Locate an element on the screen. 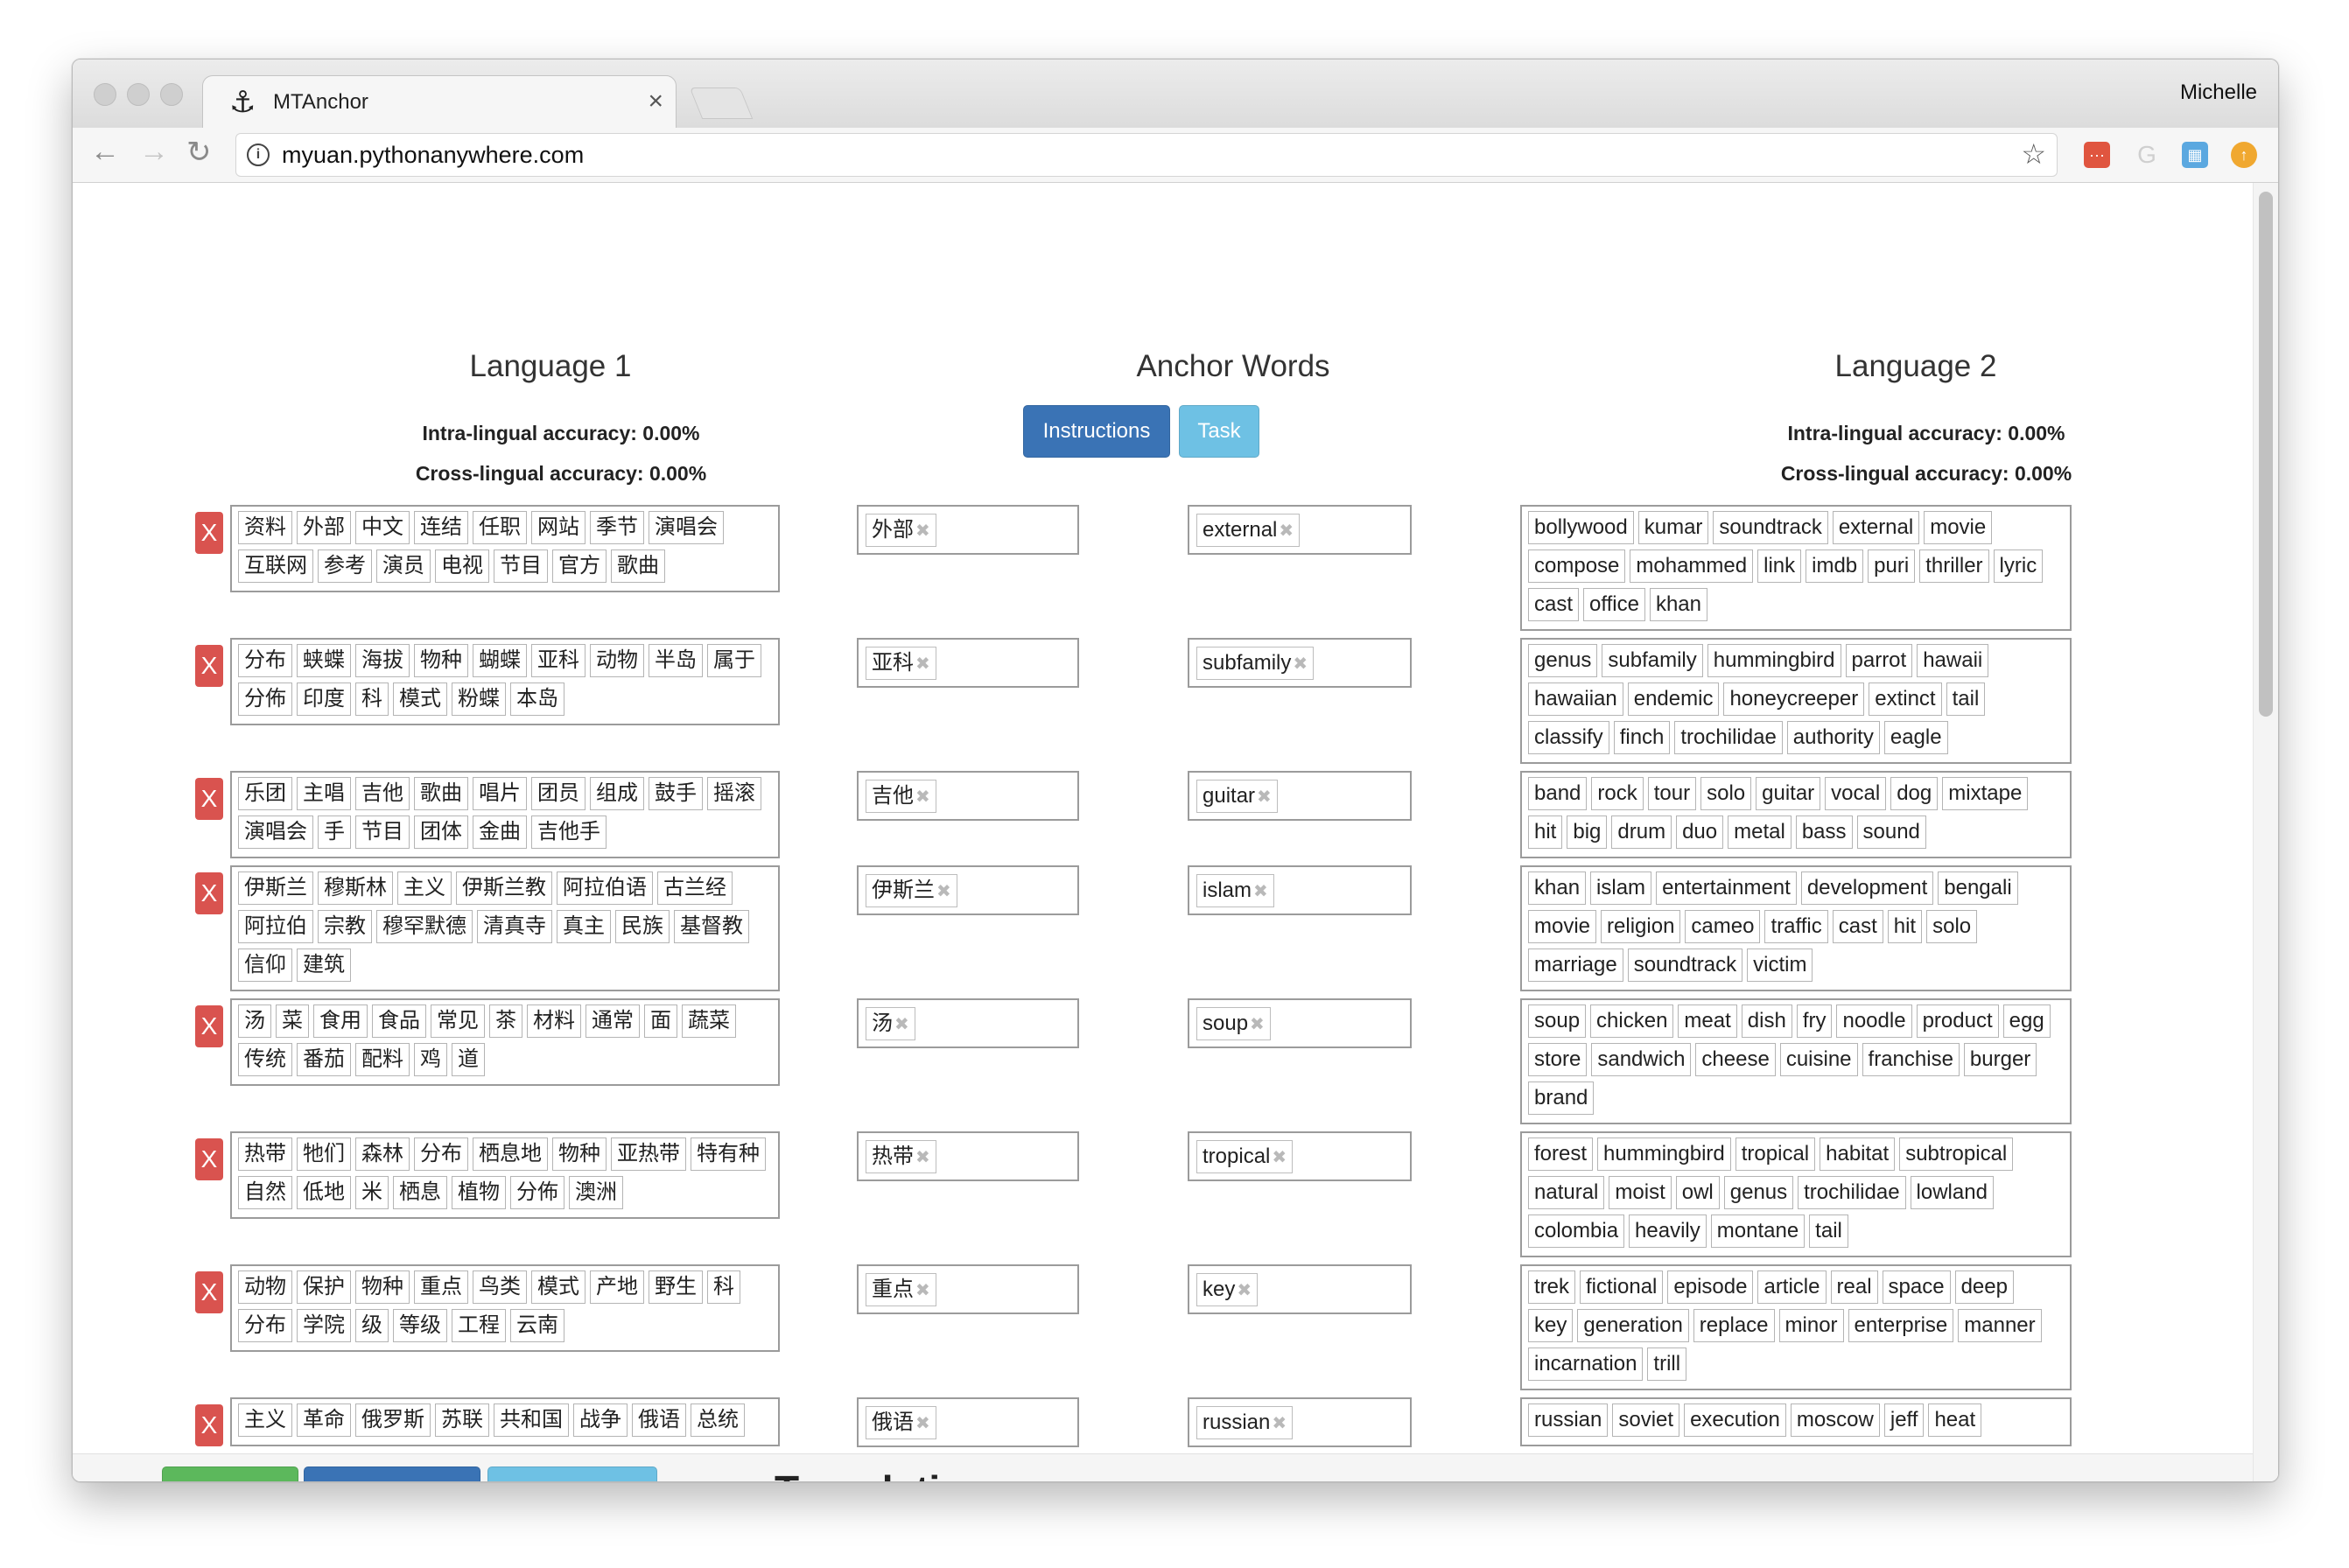 This screenshot has width=2349, height=1568. topic-word: drum is located at coordinates (1642, 832).